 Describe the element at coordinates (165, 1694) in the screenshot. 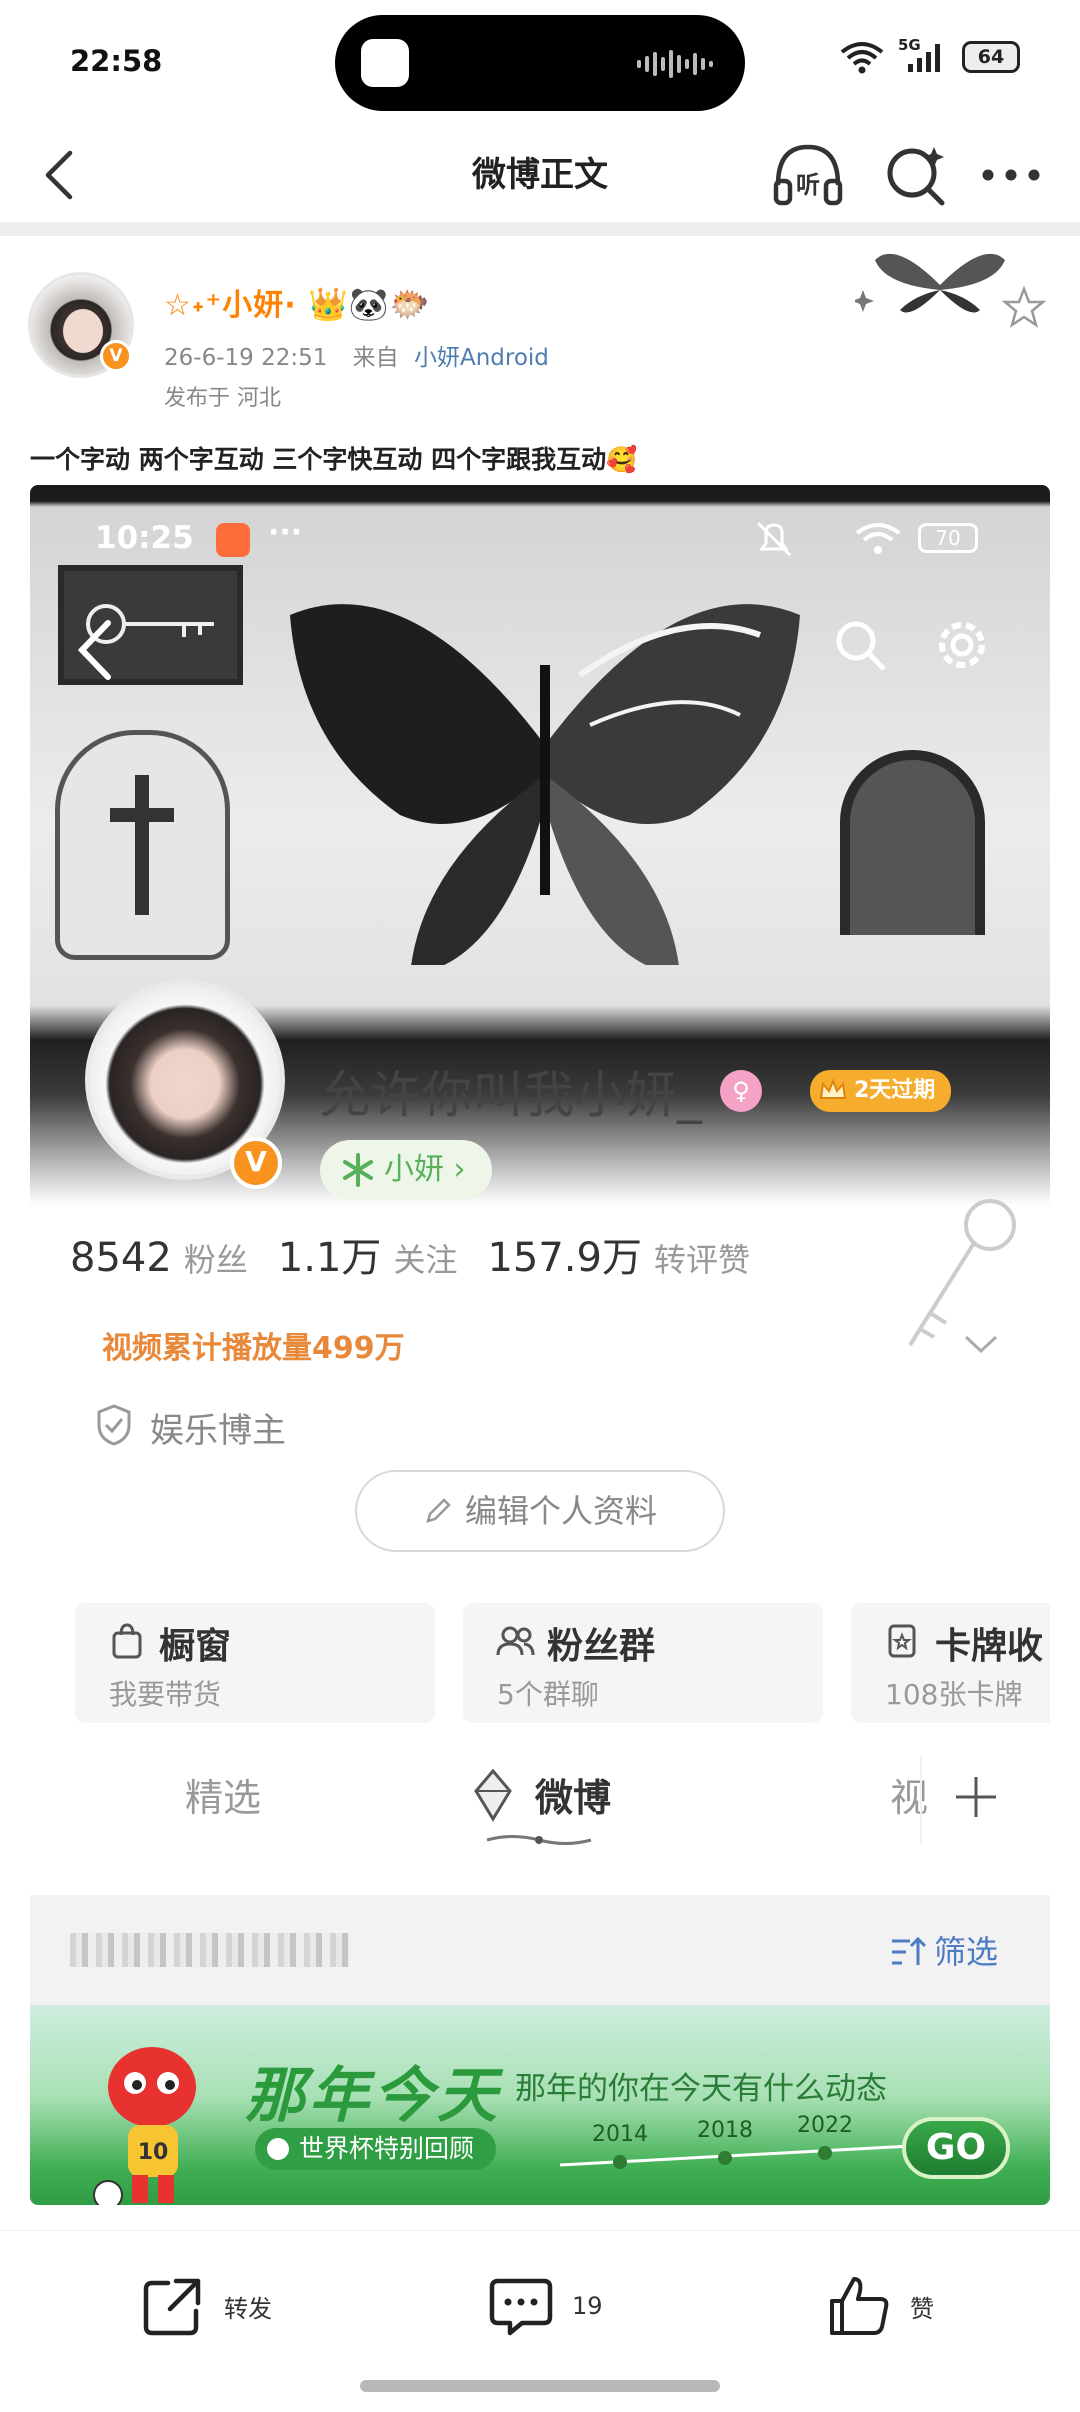

I see `card-subtitle: 我要带货` at that location.